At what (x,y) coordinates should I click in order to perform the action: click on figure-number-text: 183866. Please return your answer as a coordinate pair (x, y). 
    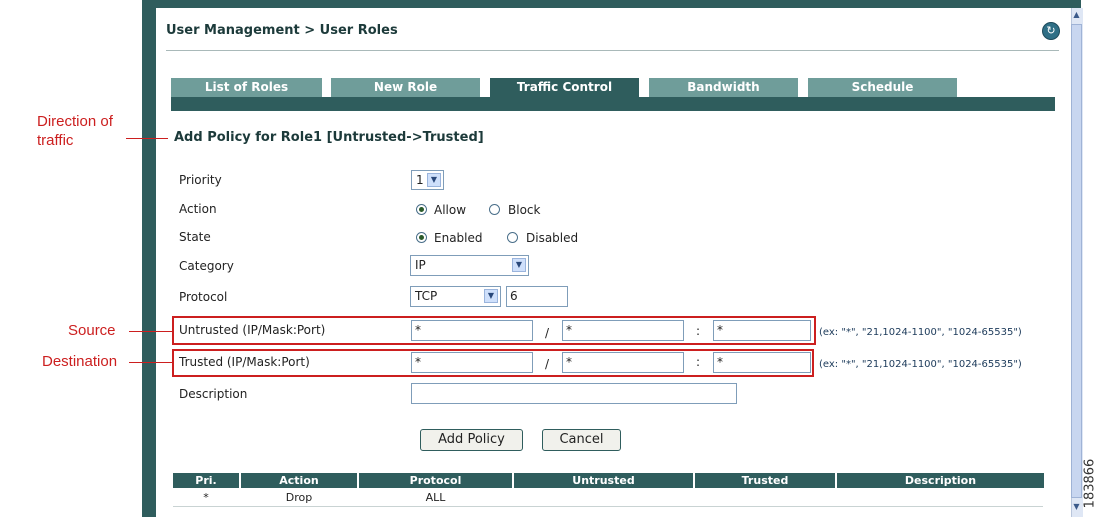
    Looking at the image, I should click on (1090, 483).